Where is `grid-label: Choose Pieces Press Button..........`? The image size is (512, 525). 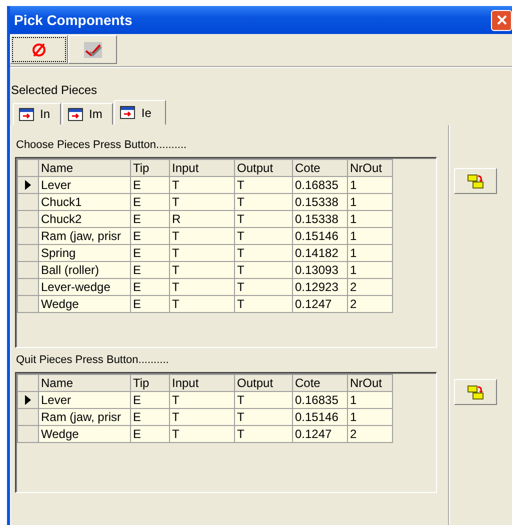
grid-label: Choose Pieces Press Button.......... is located at coordinates (101, 145).